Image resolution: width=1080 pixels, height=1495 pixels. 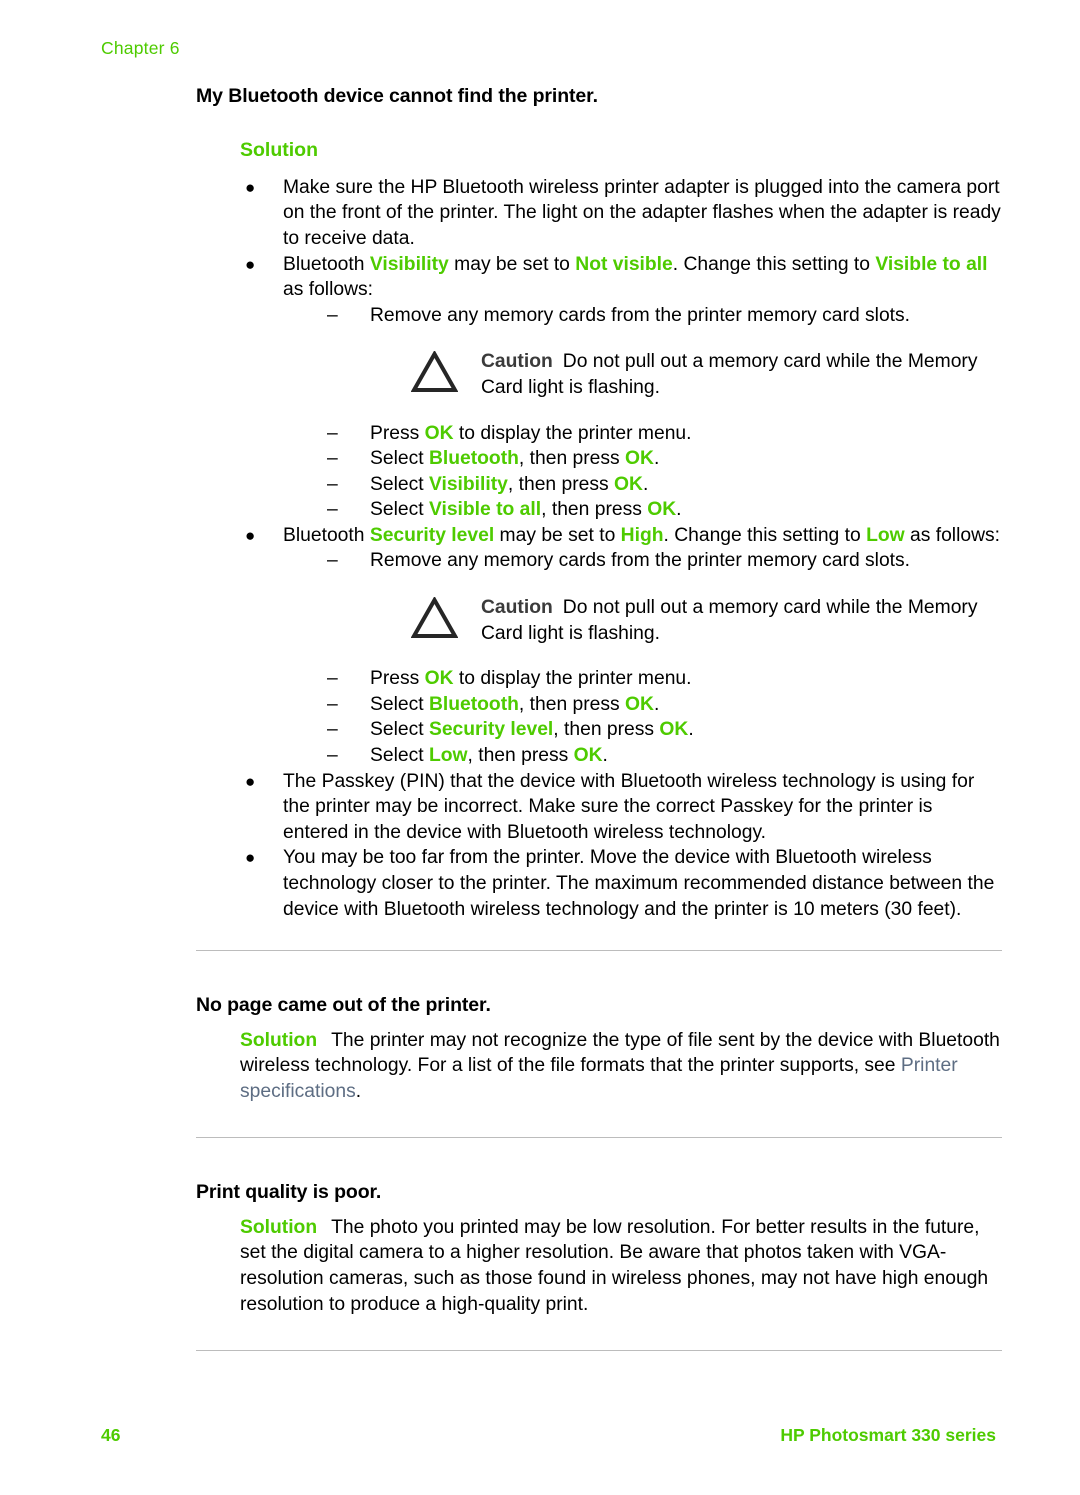 What do you see at coordinates (328, 290) in the screenshot?
I see `text-run: as follows:` at bounding box center [328, 290].